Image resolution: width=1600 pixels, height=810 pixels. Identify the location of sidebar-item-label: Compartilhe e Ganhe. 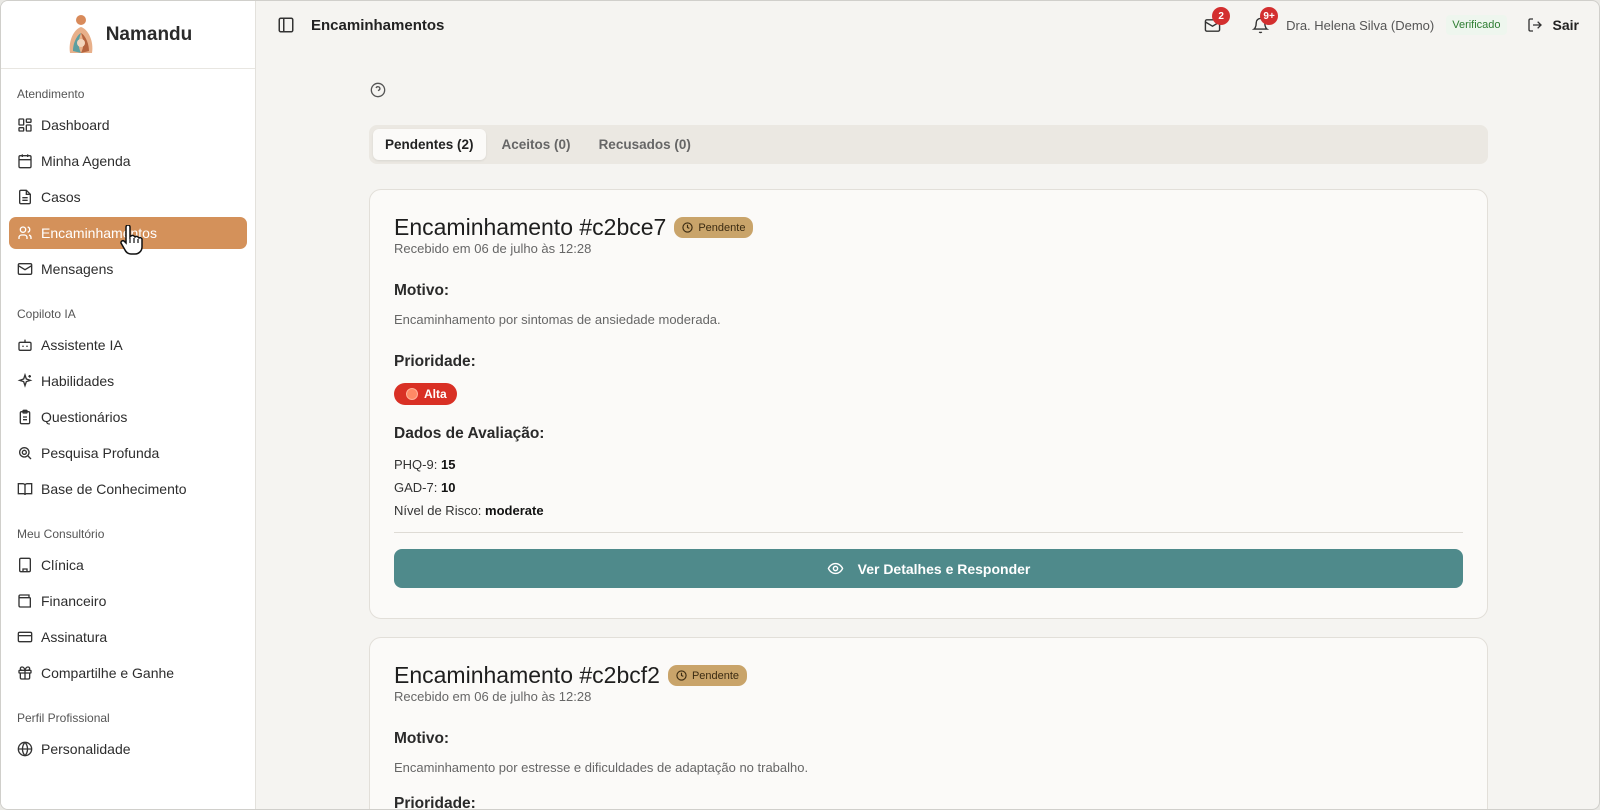
(108, 673).